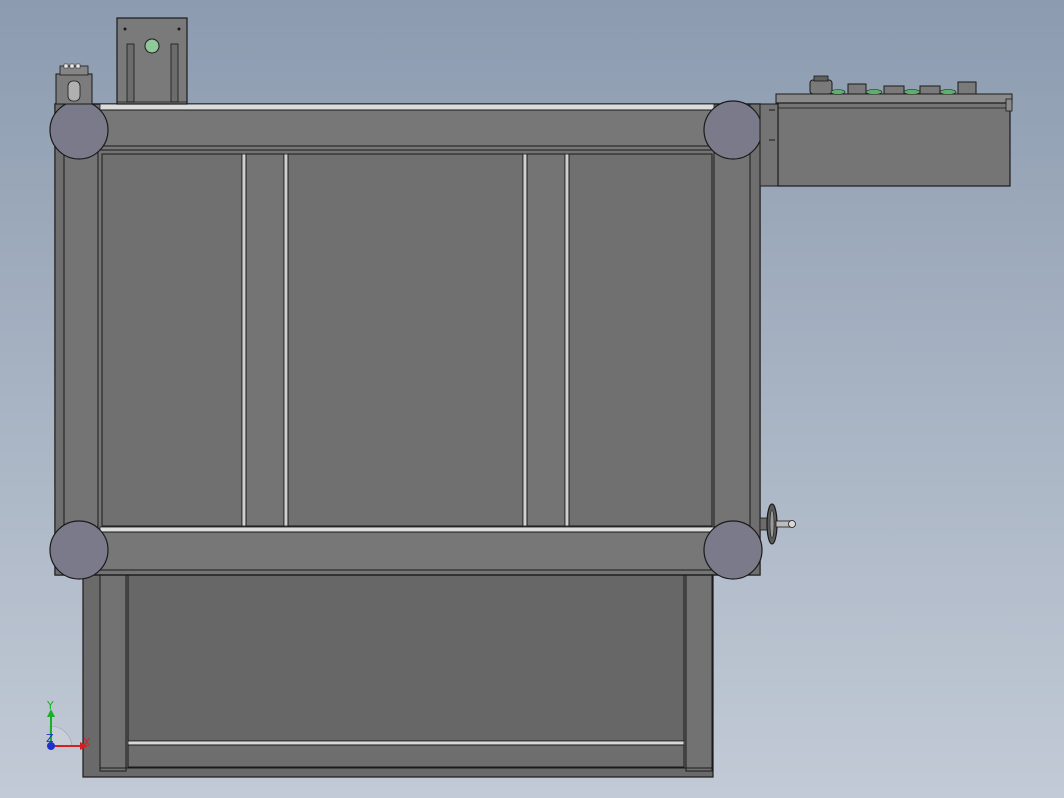 The width and height of the screenshot is (1064, 798). Describe the element at coordinates (777, 524) in the screenshot. I see `handwheel` at that location.